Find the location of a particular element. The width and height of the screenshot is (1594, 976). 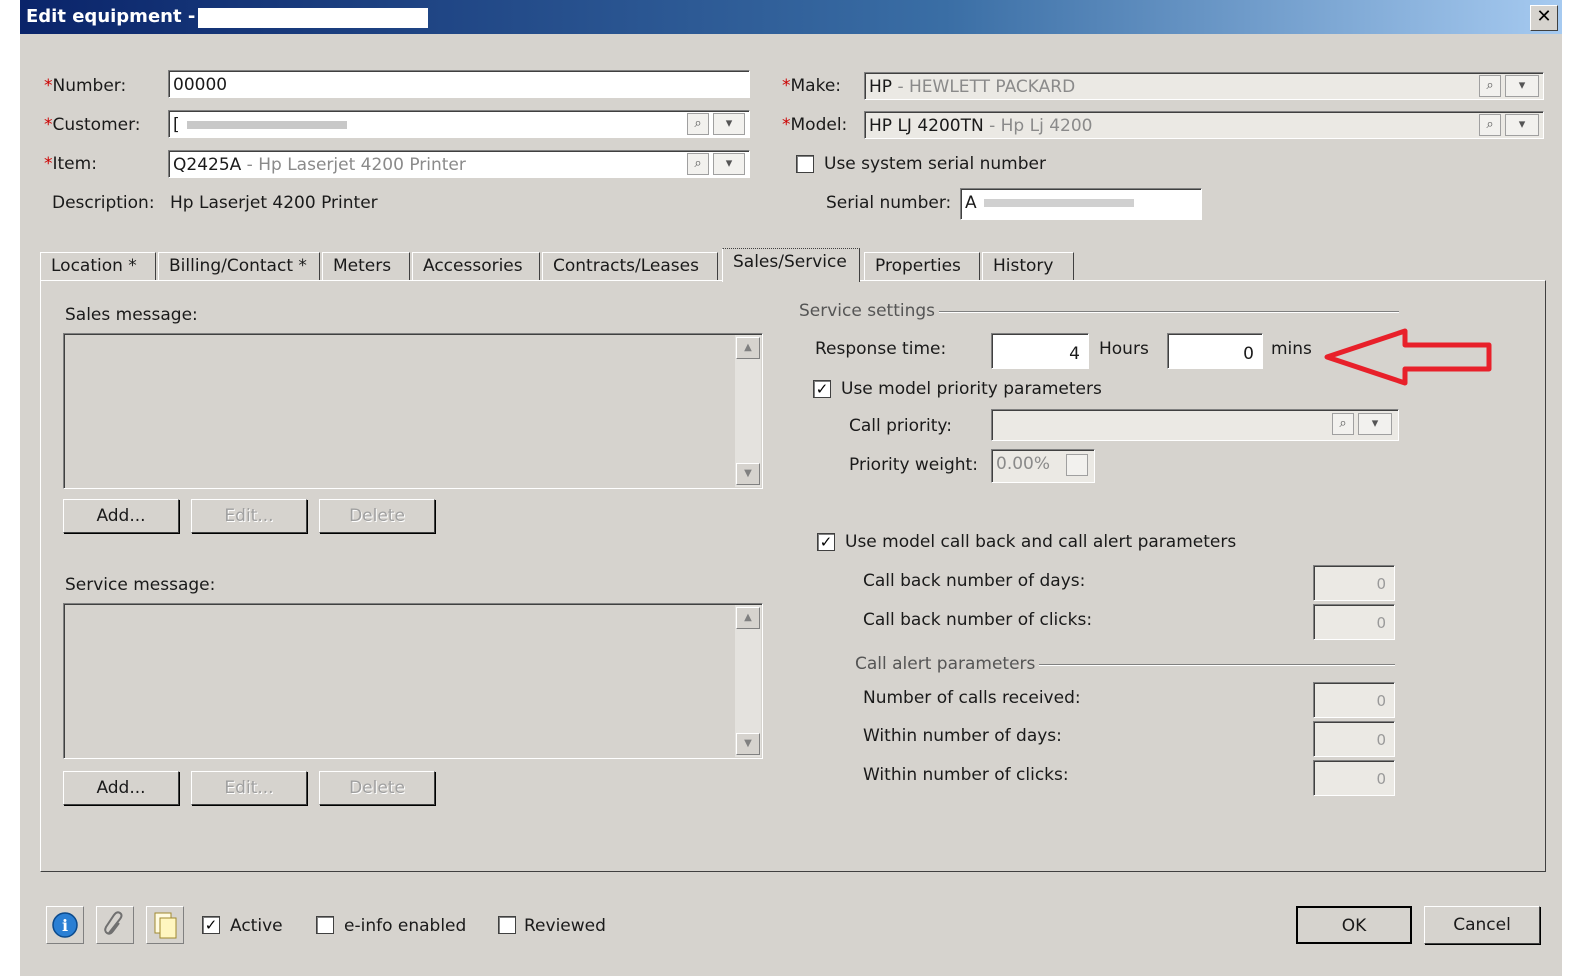

redacted-title is located at coordinates (313, 18).